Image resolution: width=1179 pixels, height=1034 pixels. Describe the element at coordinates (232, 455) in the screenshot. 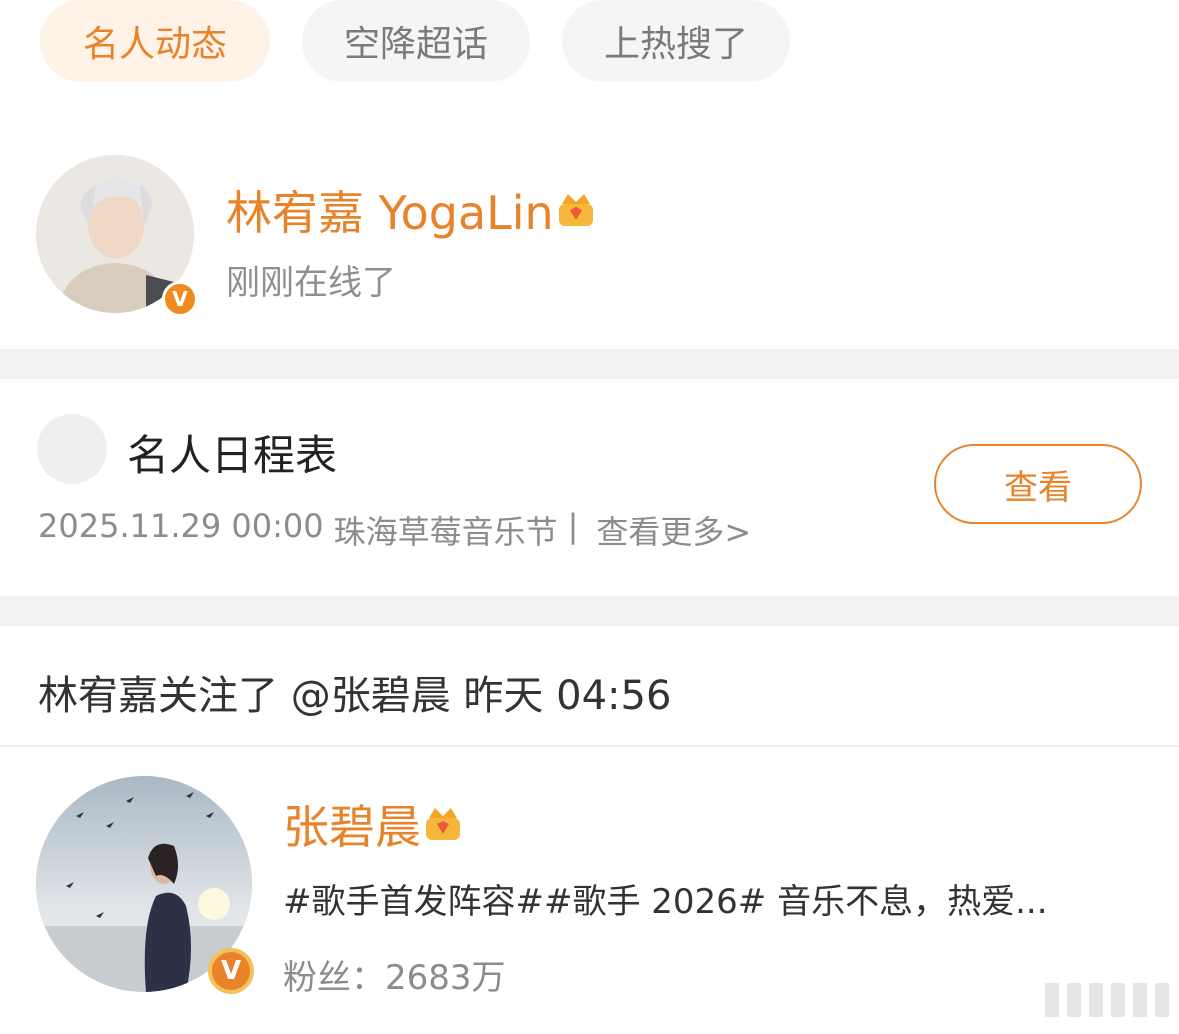

I see `schedule-title: 名人日程表` at that location.